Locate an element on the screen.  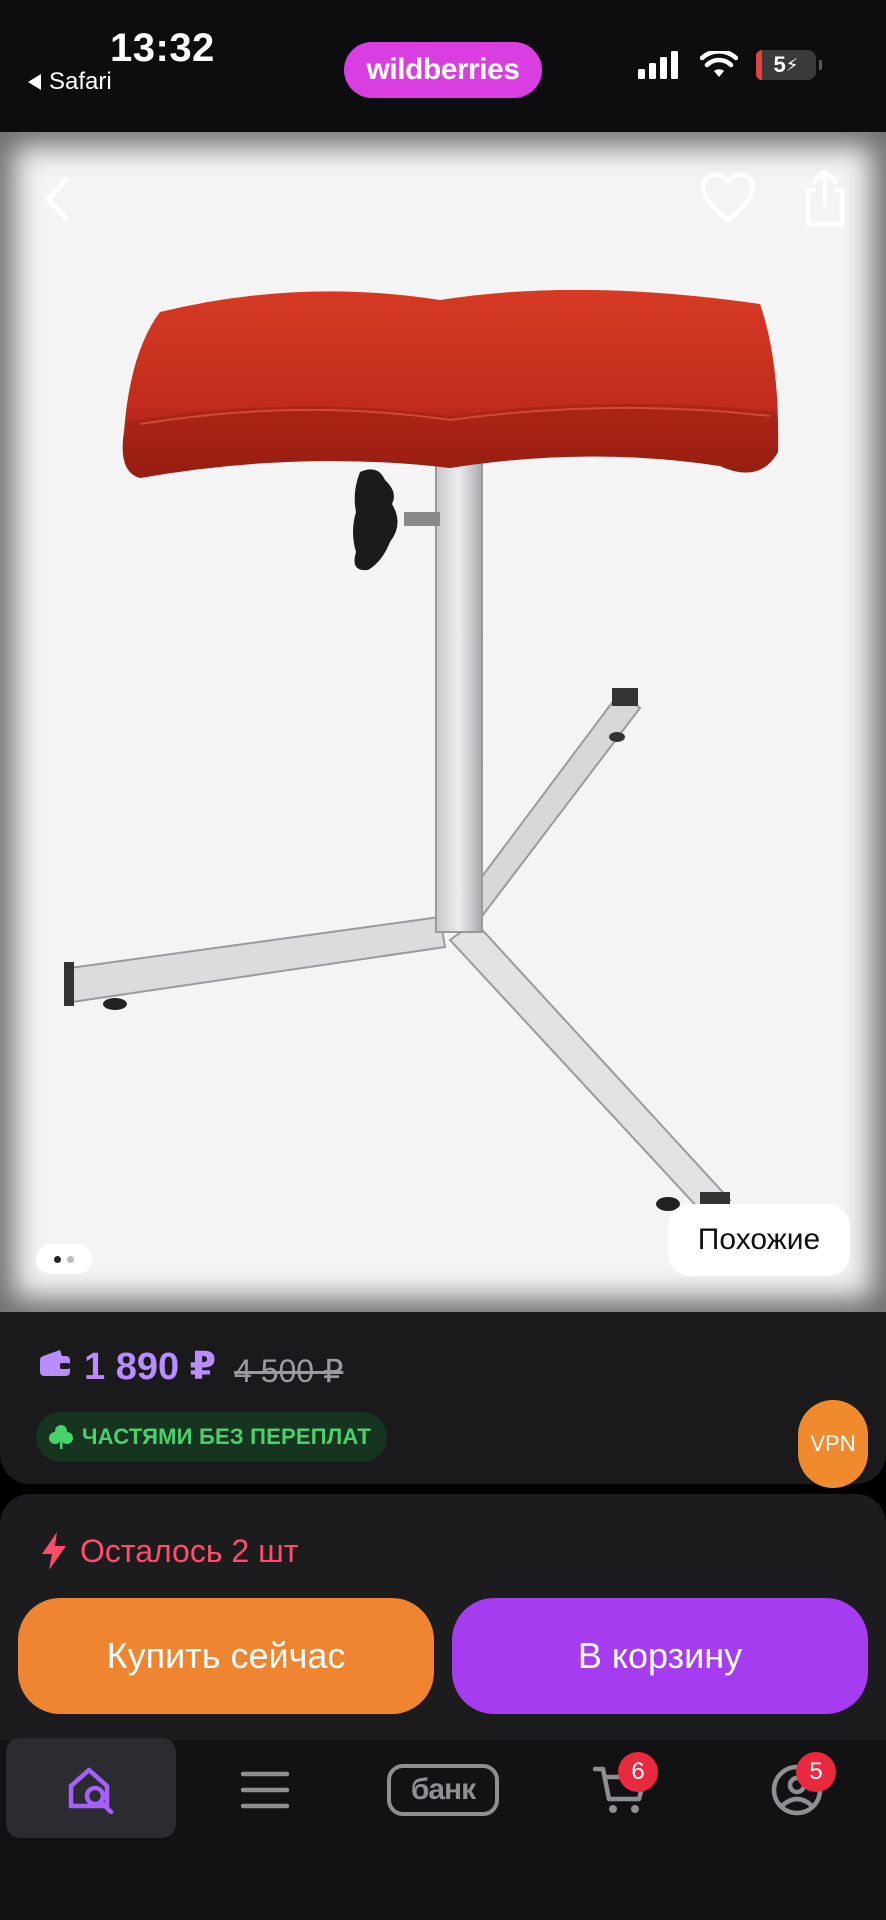
back-icon is located at coordinates (57, 199).